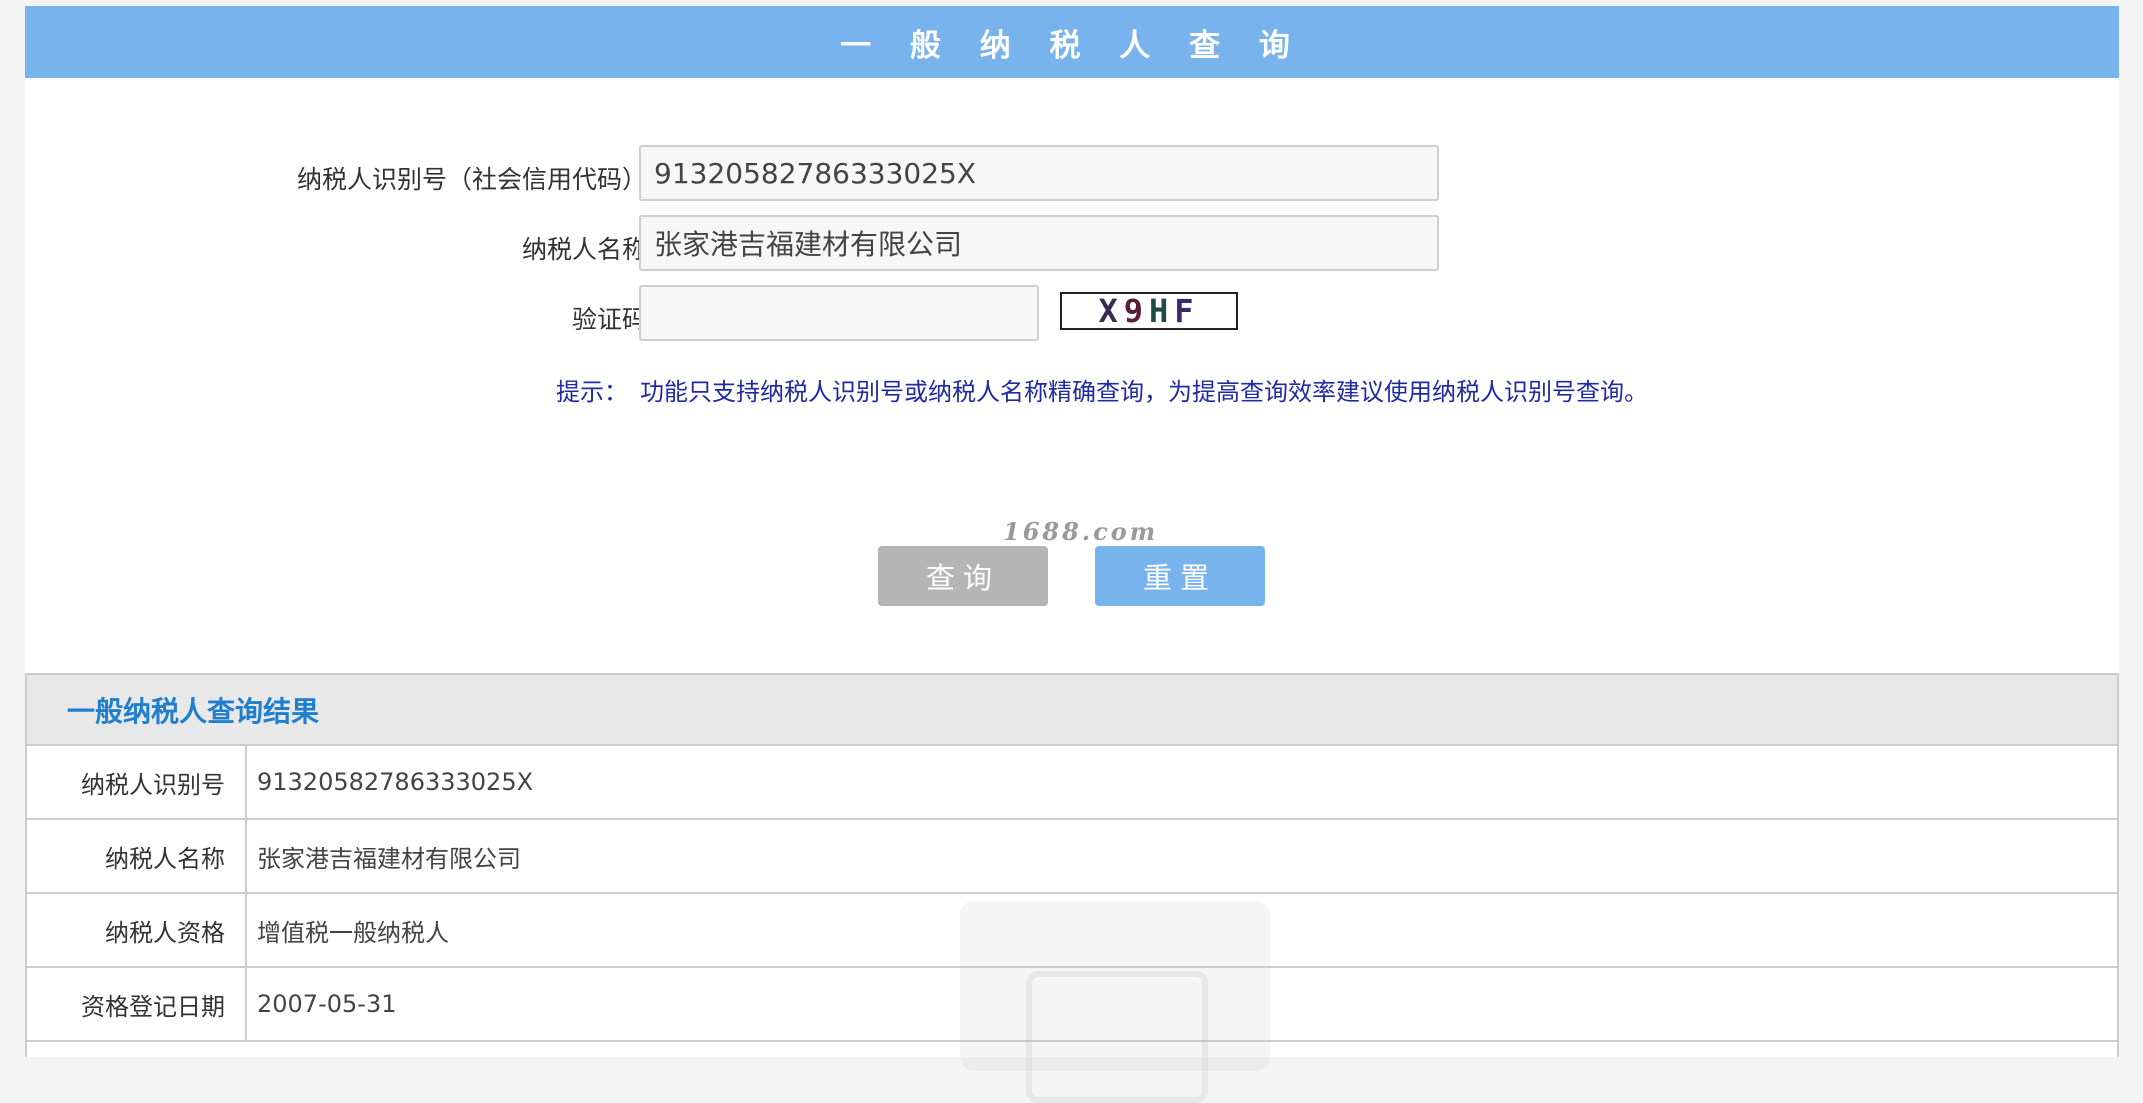 The height and width of the screenshot is (1103, 2143). Describe the element at coordinates (584, 249) in the screenshot. I see `taxpayer-name-label: 纳税人名称` at that location.